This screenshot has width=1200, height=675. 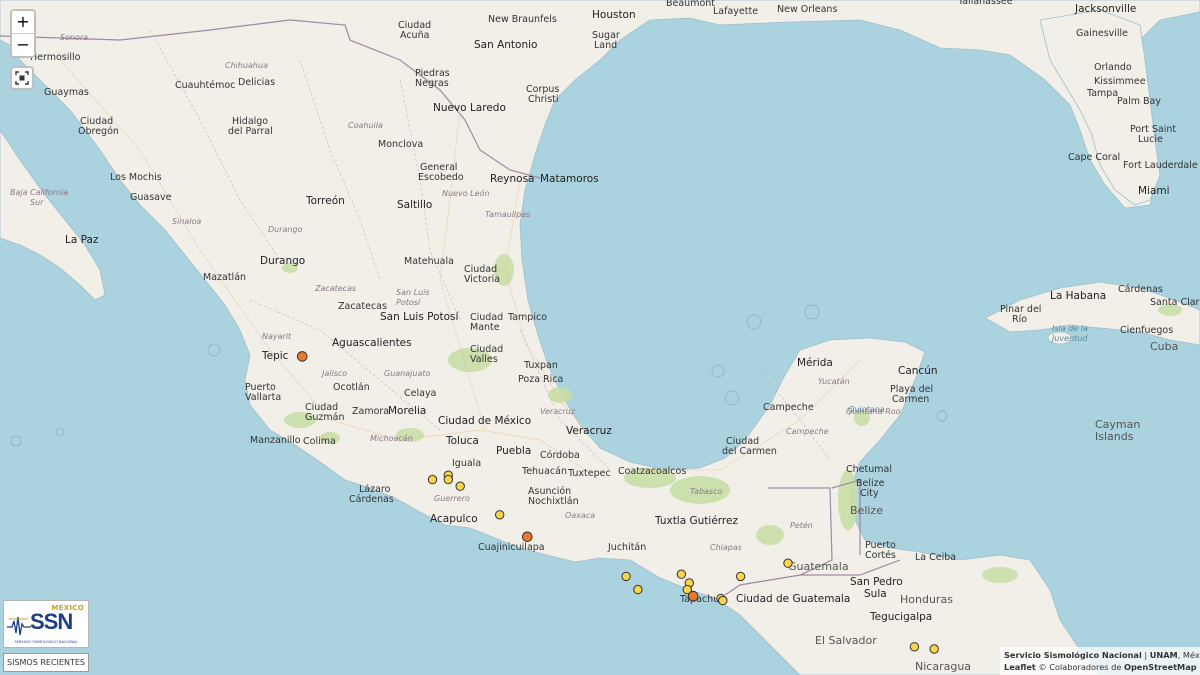 I want to click on label-cuba: Cuba, so click(x=1164, y=346).